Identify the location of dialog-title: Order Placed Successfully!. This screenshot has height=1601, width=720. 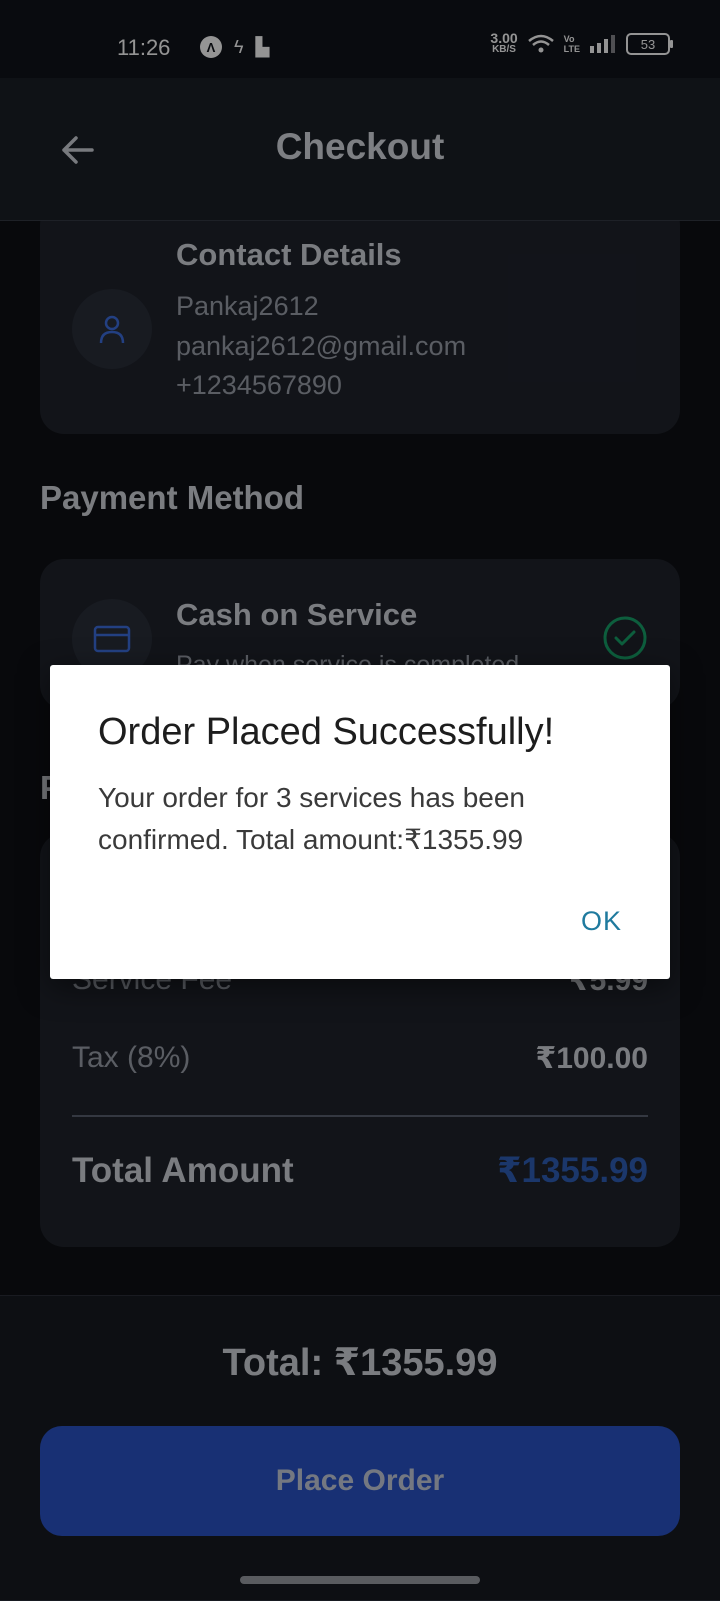
(326, 732).